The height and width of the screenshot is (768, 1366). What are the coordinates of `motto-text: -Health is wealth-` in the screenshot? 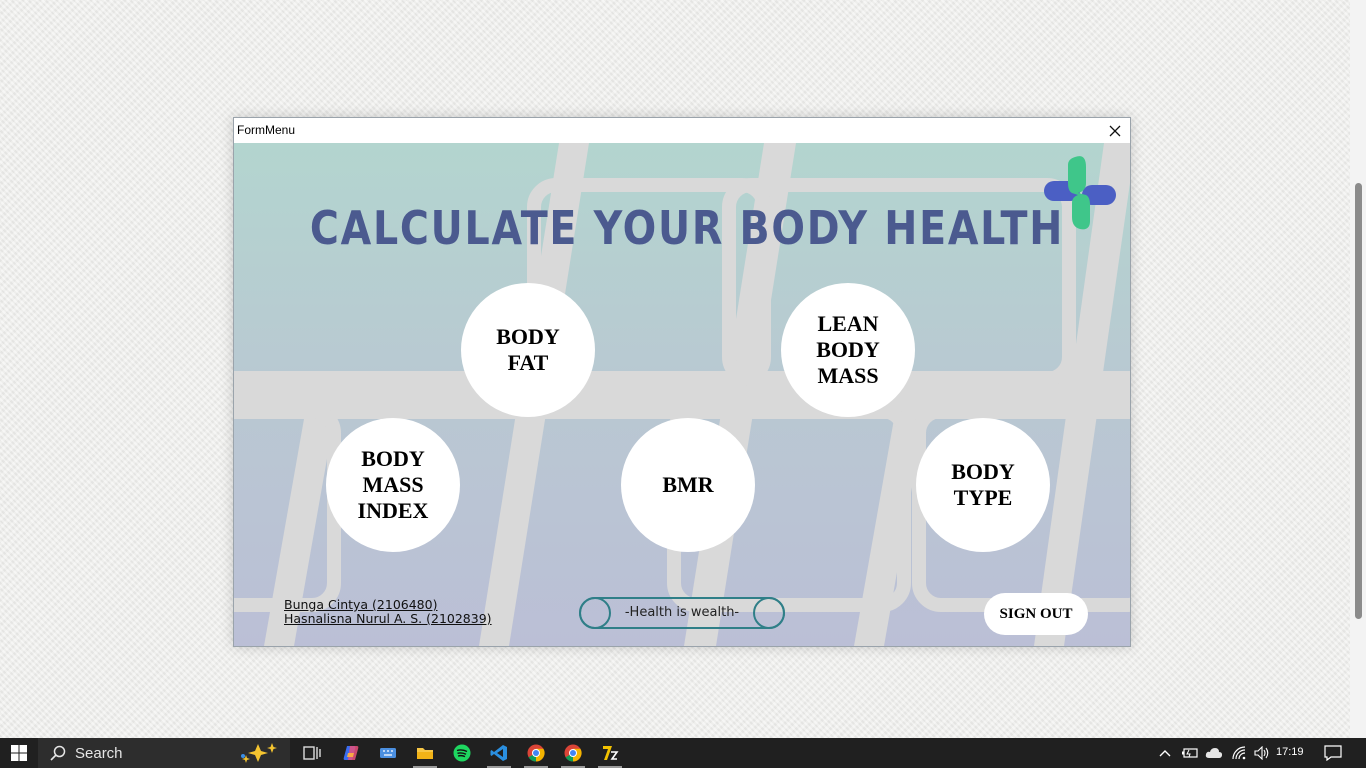 It's located at (682, 612).